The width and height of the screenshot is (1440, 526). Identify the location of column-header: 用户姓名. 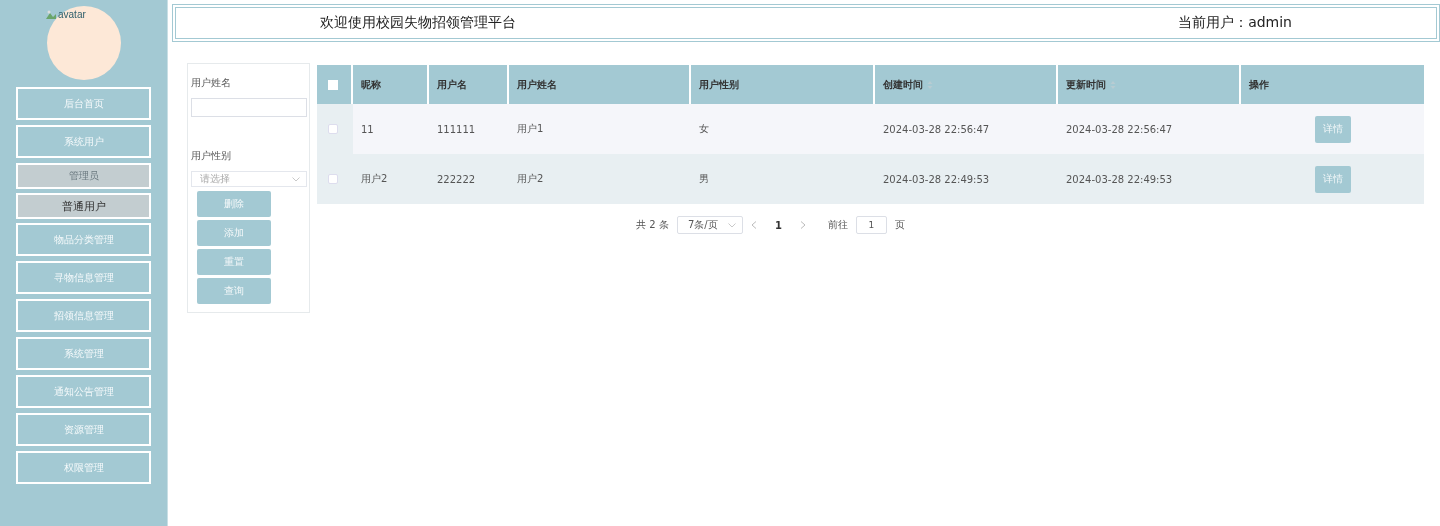
(600, 84).